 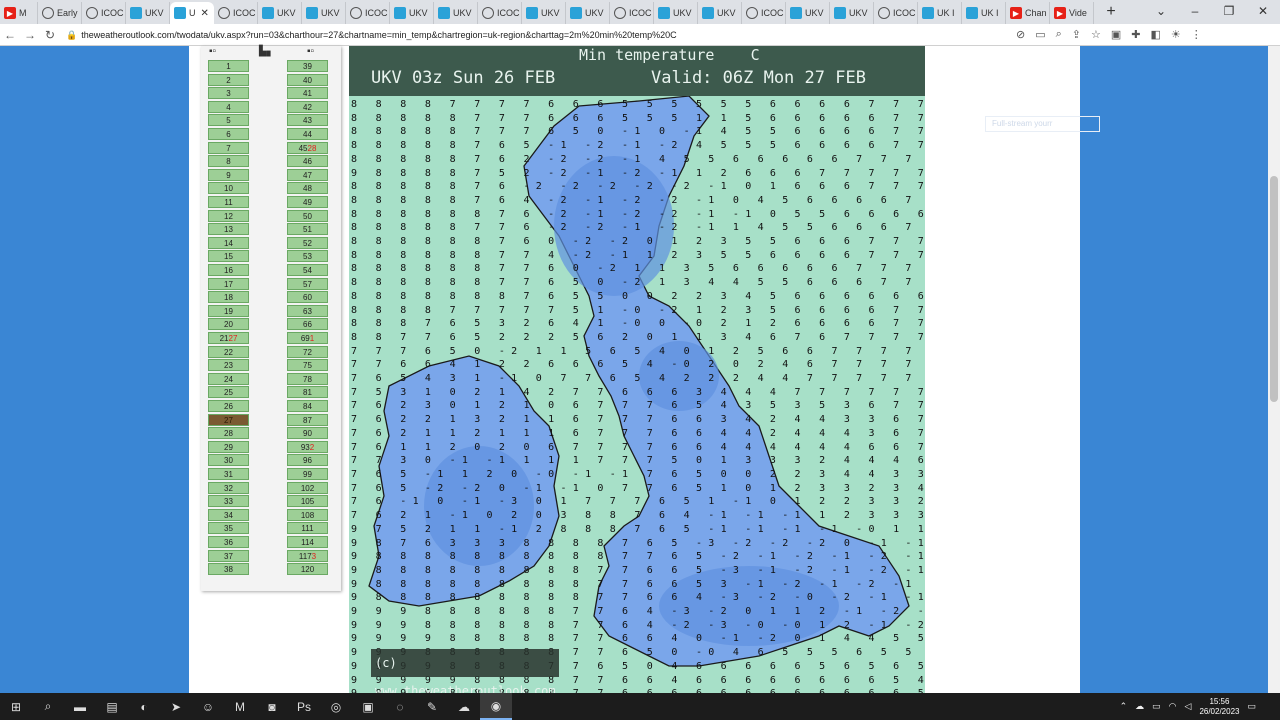 I want to click on chart-hour-button: 78, so click(x=307, y=378).